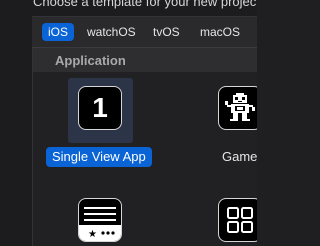 Image resolution: width=320 pixels, height=246 pixels. I want to click on section-header-application: Application, so click(145, 60).